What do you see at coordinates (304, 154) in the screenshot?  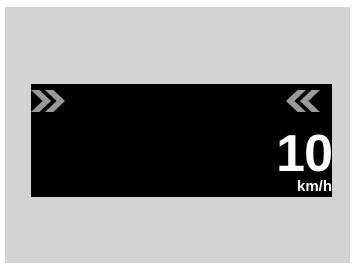 I see `speed-value: 10` at bounding box center [304, 154].